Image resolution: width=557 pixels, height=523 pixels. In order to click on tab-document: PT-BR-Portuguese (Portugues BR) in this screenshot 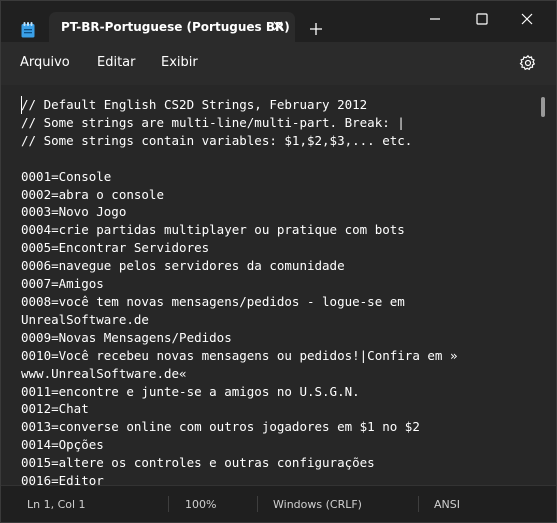, I will do `click(172, 27)`.